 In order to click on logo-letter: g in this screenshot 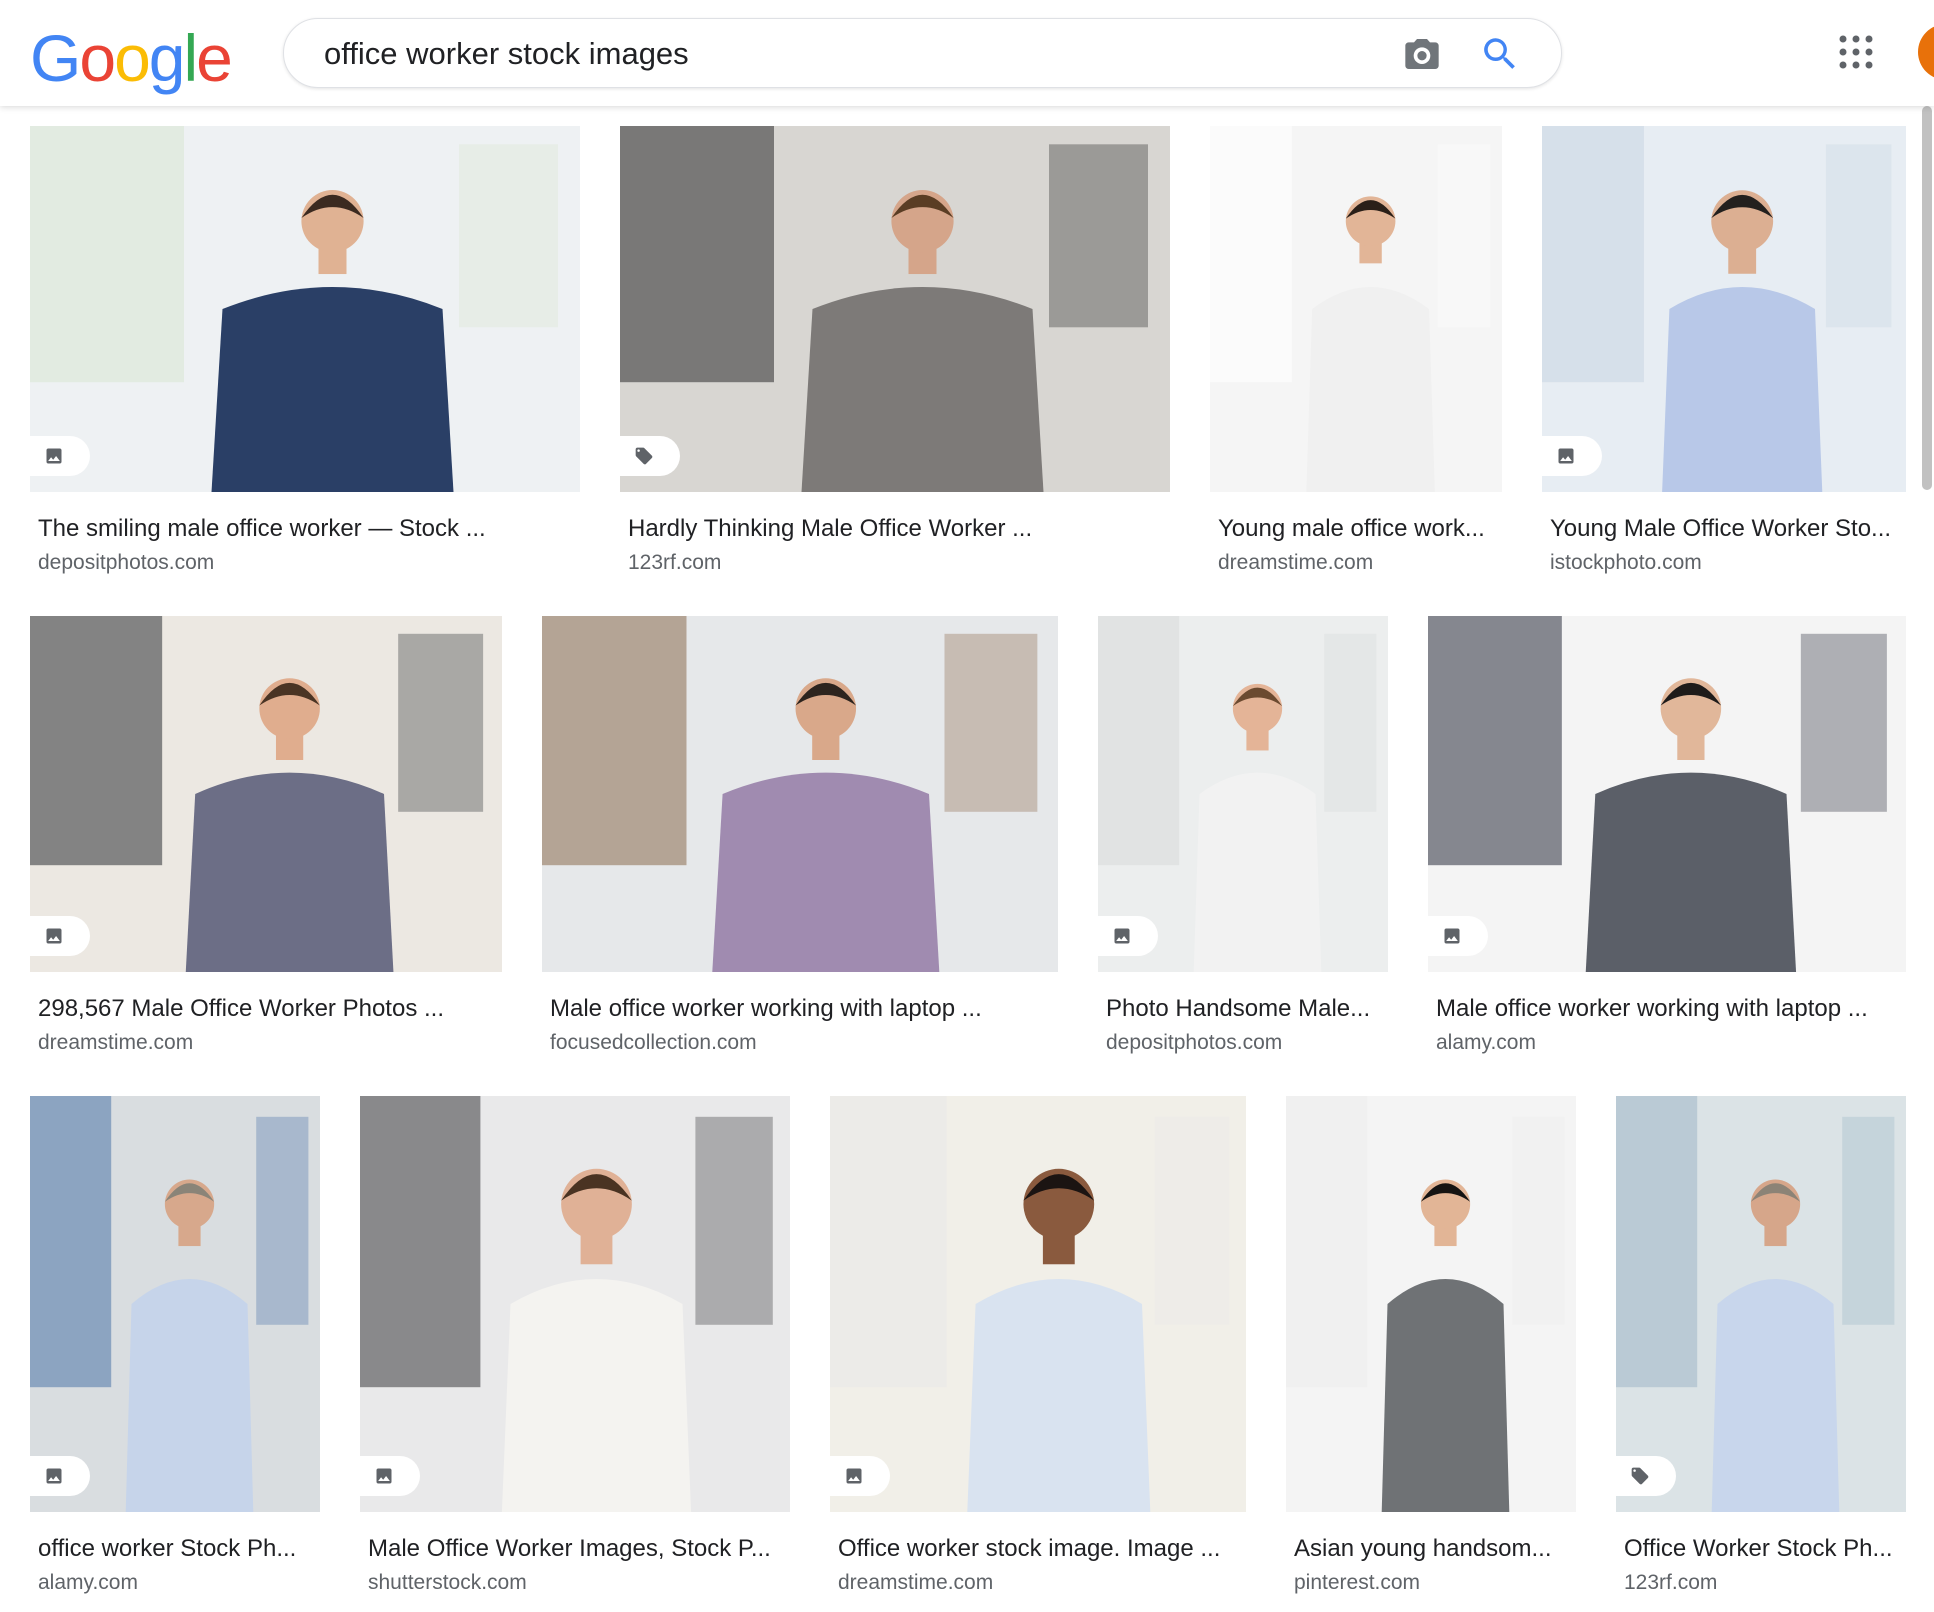, I will do `click(167, 58)`.